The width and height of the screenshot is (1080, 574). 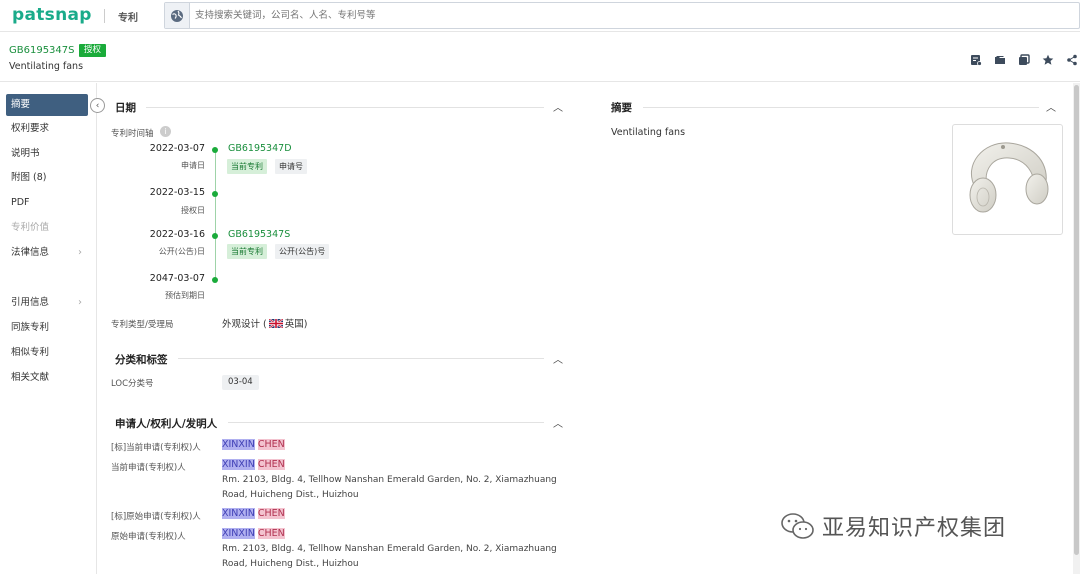 I want to click on patent-drawing-thumbnail, so click(x=1007, y=179).